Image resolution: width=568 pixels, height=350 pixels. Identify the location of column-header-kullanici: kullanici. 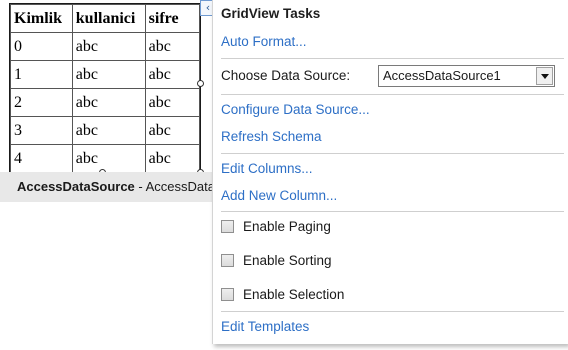
(108, 18).